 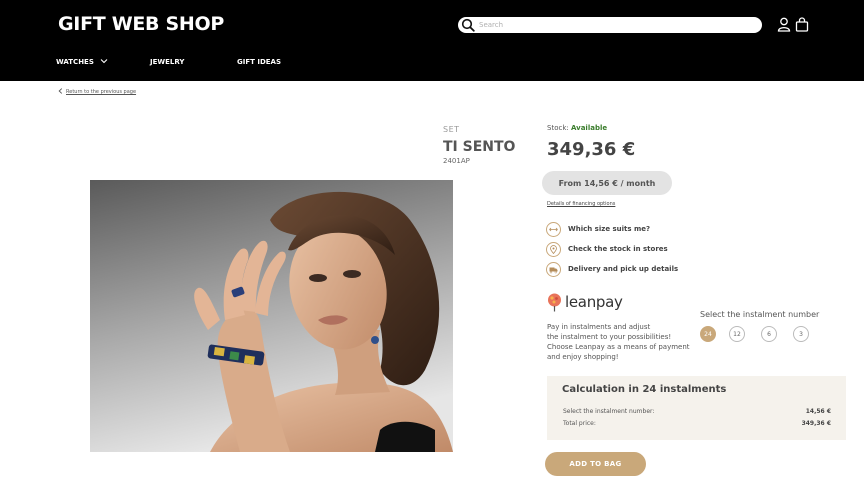 What do you see at coordinates (801, 334) in the screenshot?
I see `instalment-option-3: 3` at bounding box center [801, 334].